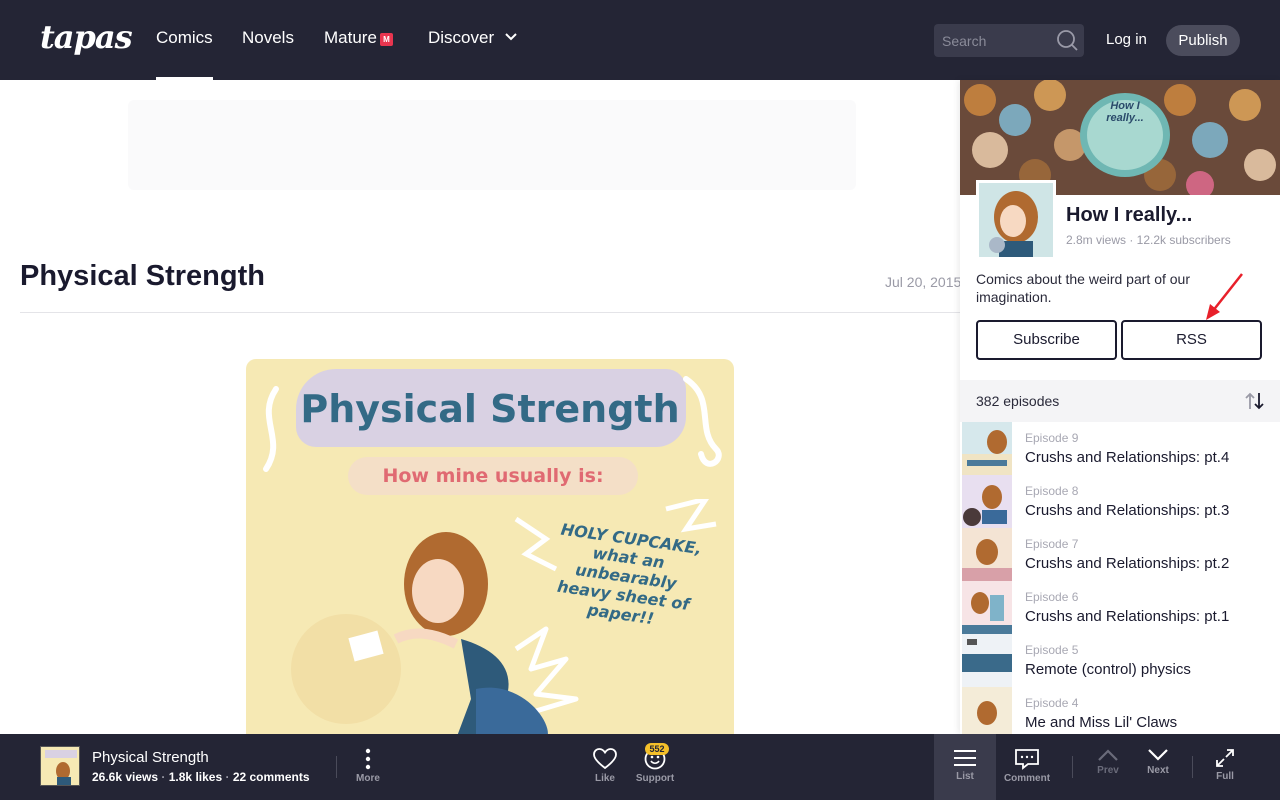 The width and height of the screenshot is (1280, 800). Describe the element at coordinates (1052, 544) in the screenshot. I see `episode-number: Episode 7` at that location.